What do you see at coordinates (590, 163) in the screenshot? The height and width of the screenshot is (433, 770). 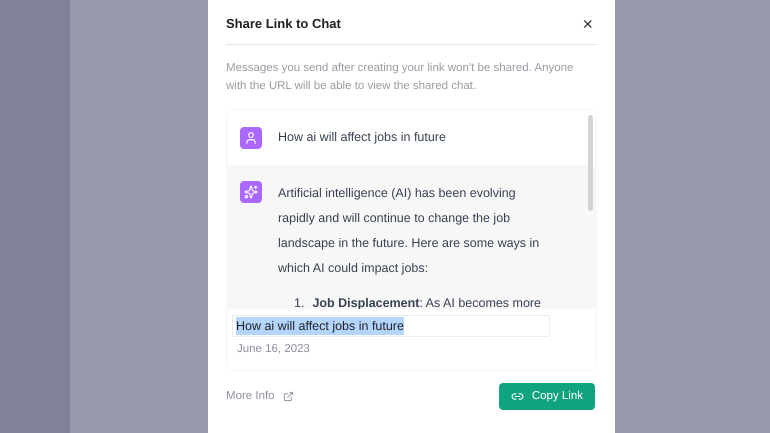 I see `scrollbar-thumb` at bounding box center [590, 163].